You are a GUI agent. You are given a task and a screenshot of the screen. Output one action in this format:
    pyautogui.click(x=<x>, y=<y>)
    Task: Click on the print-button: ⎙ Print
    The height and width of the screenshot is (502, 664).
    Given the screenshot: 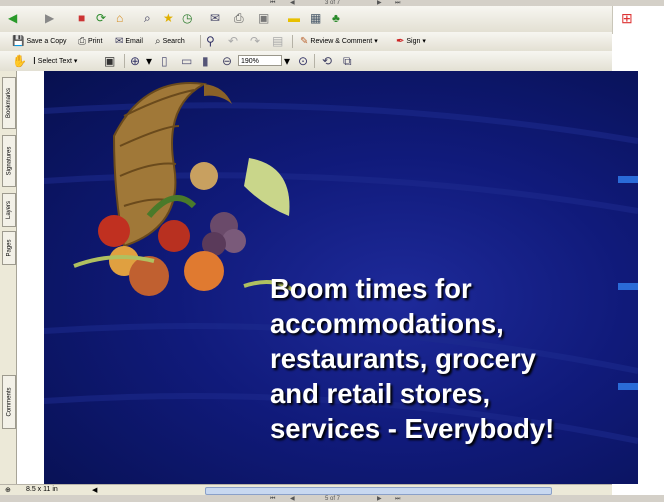 What is the action you would take?
    pyautogui.click(x=90, y=41)
    